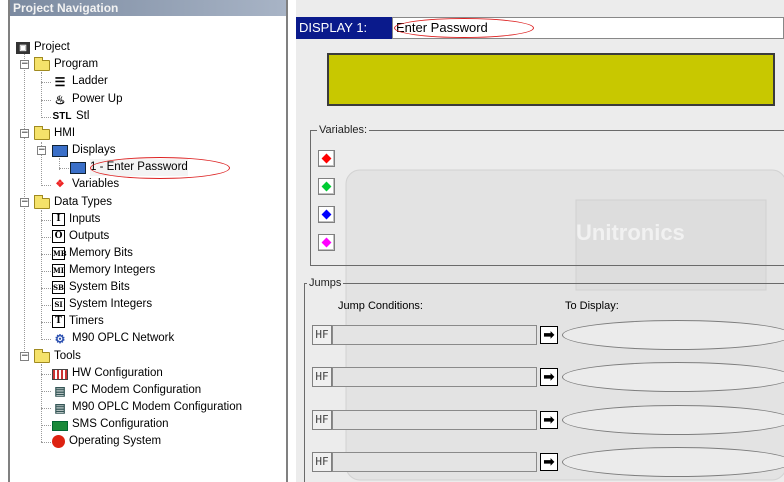 Image resolution: width=784 pixels, height=482 pixels. What do you see at coordinates (92, 253) in the screenshot?
I see `tree-item-memory-bits: MB Memory Bits` at bounding box center [92, 253].